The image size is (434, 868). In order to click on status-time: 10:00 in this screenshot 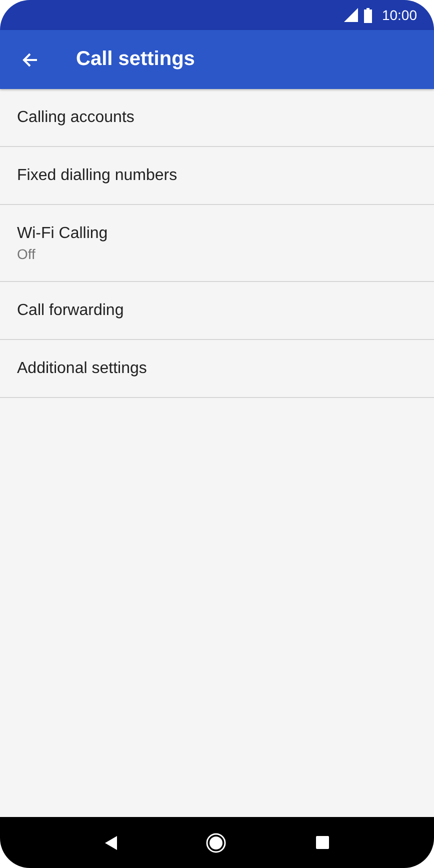, I will do `click(399, 15)`.